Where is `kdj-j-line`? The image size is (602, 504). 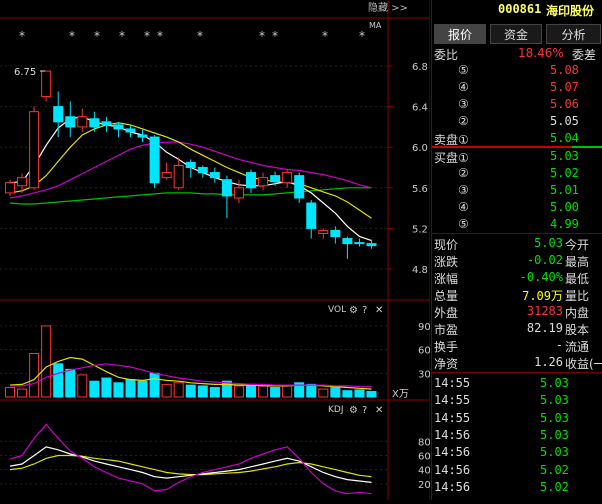
kdj-j-line is located at coordinates (190, 459).